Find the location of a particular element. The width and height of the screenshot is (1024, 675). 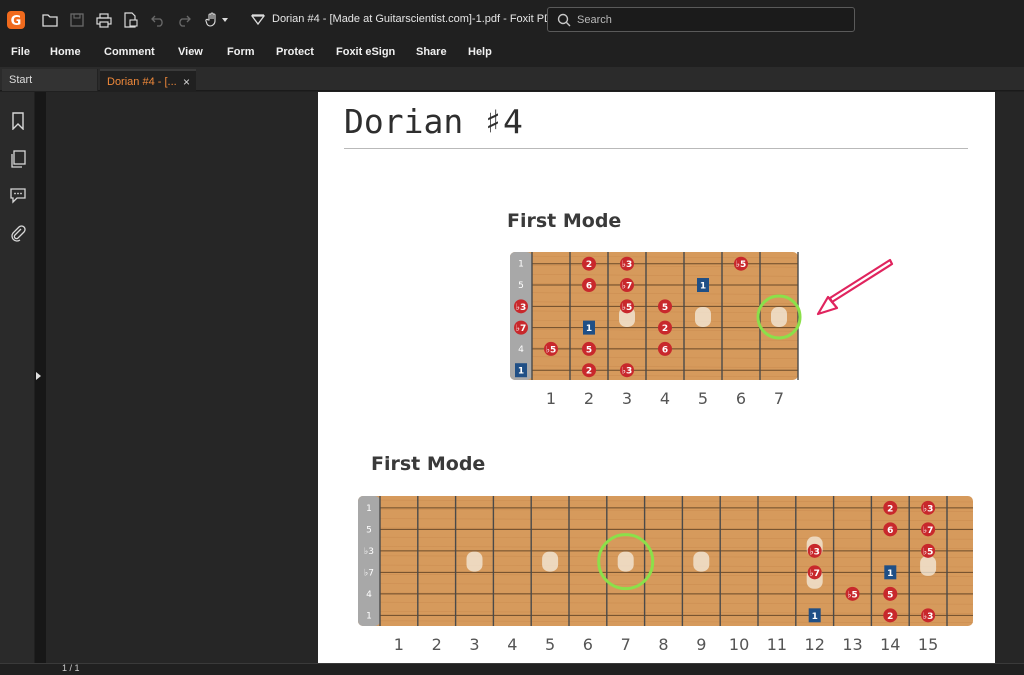

fb1-note-label: ♭7 is located at coordinates (521, 329).